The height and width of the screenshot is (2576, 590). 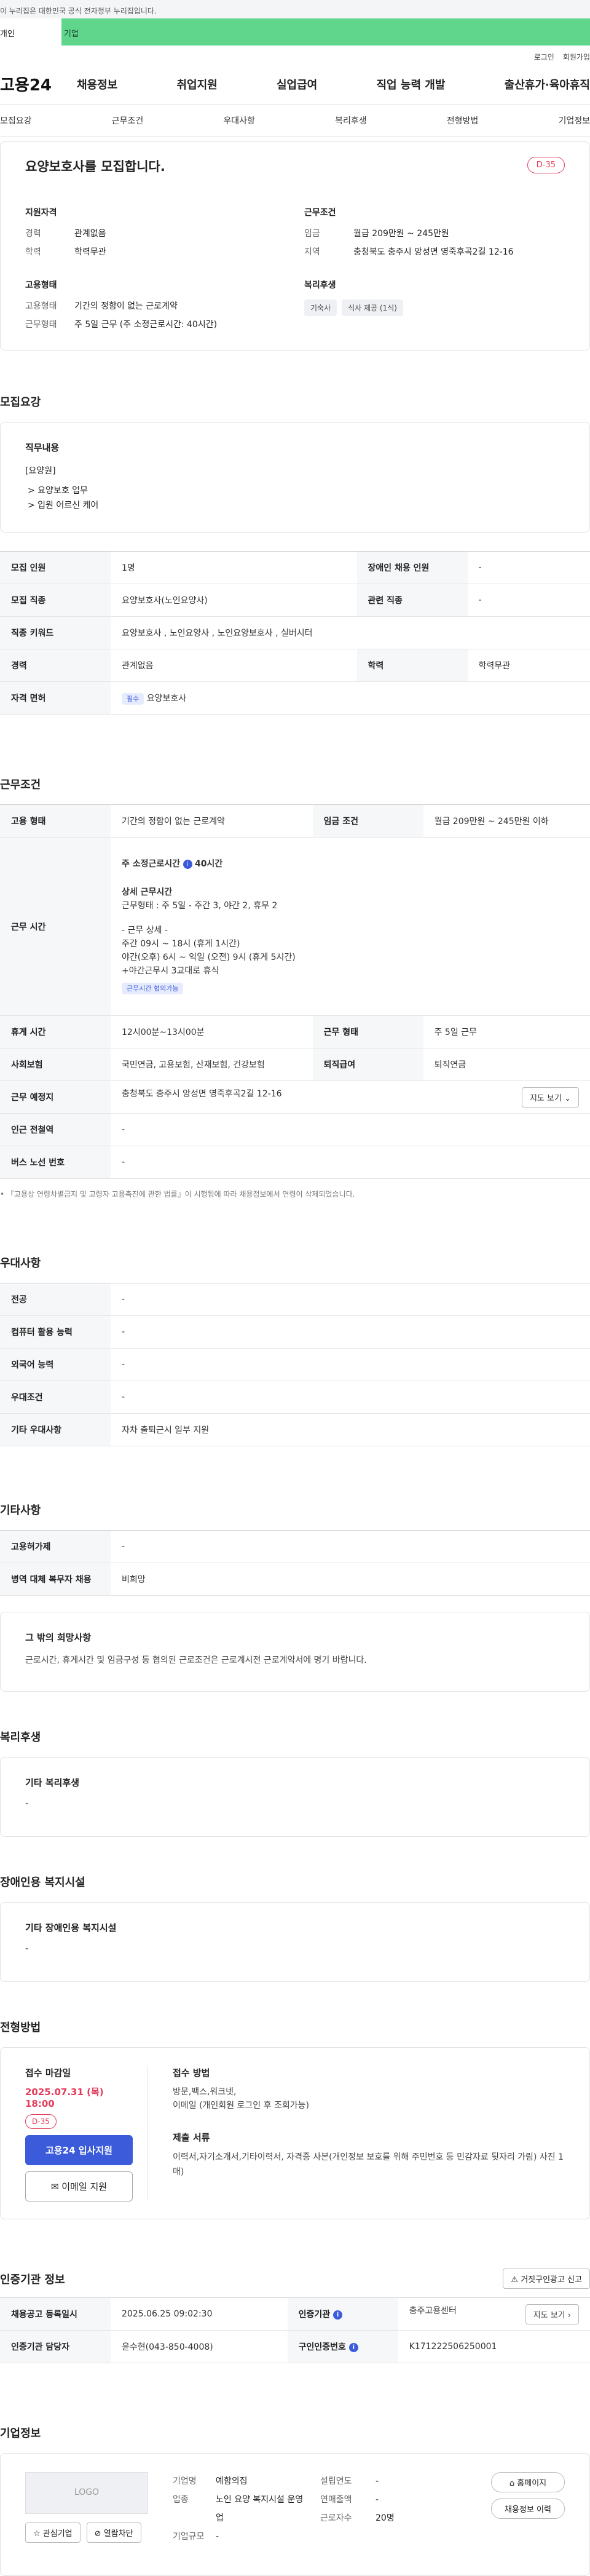 What do you see at coordinates (79, 2186) in the screenshot?
I see `email-apply-button: ✉ 이메일 지원` at bounding box center [79, 2186].